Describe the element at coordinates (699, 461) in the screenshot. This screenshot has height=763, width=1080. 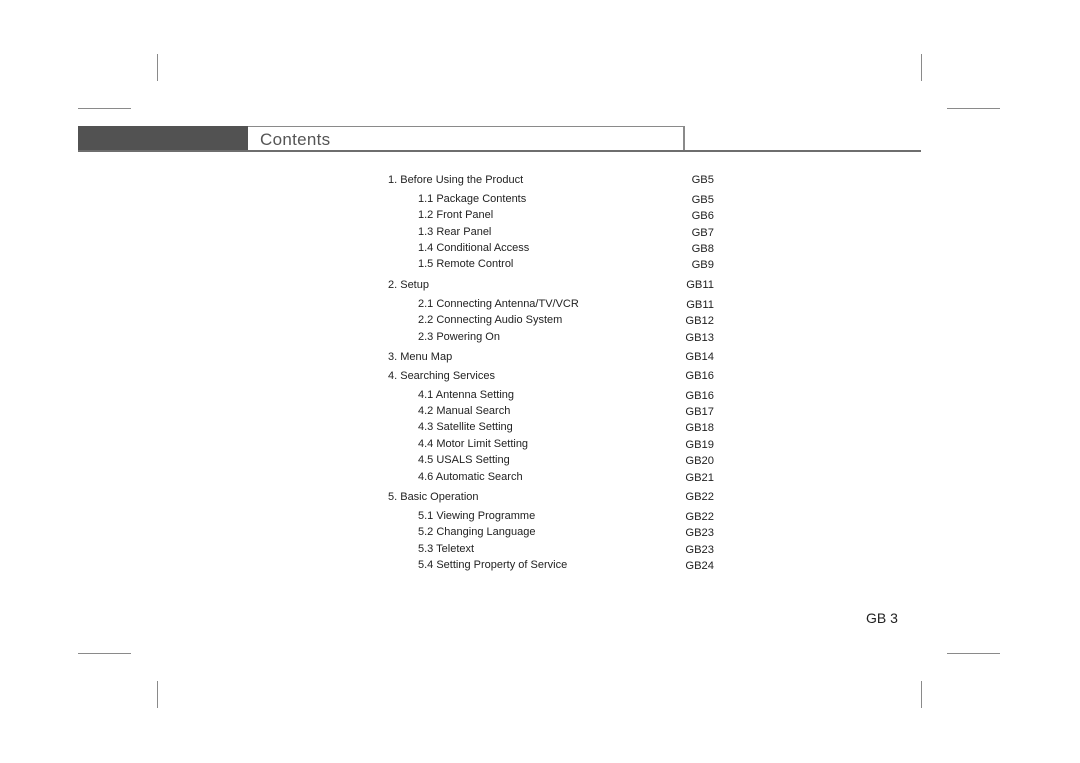
I see `toc-item-page: GB20` at that location.